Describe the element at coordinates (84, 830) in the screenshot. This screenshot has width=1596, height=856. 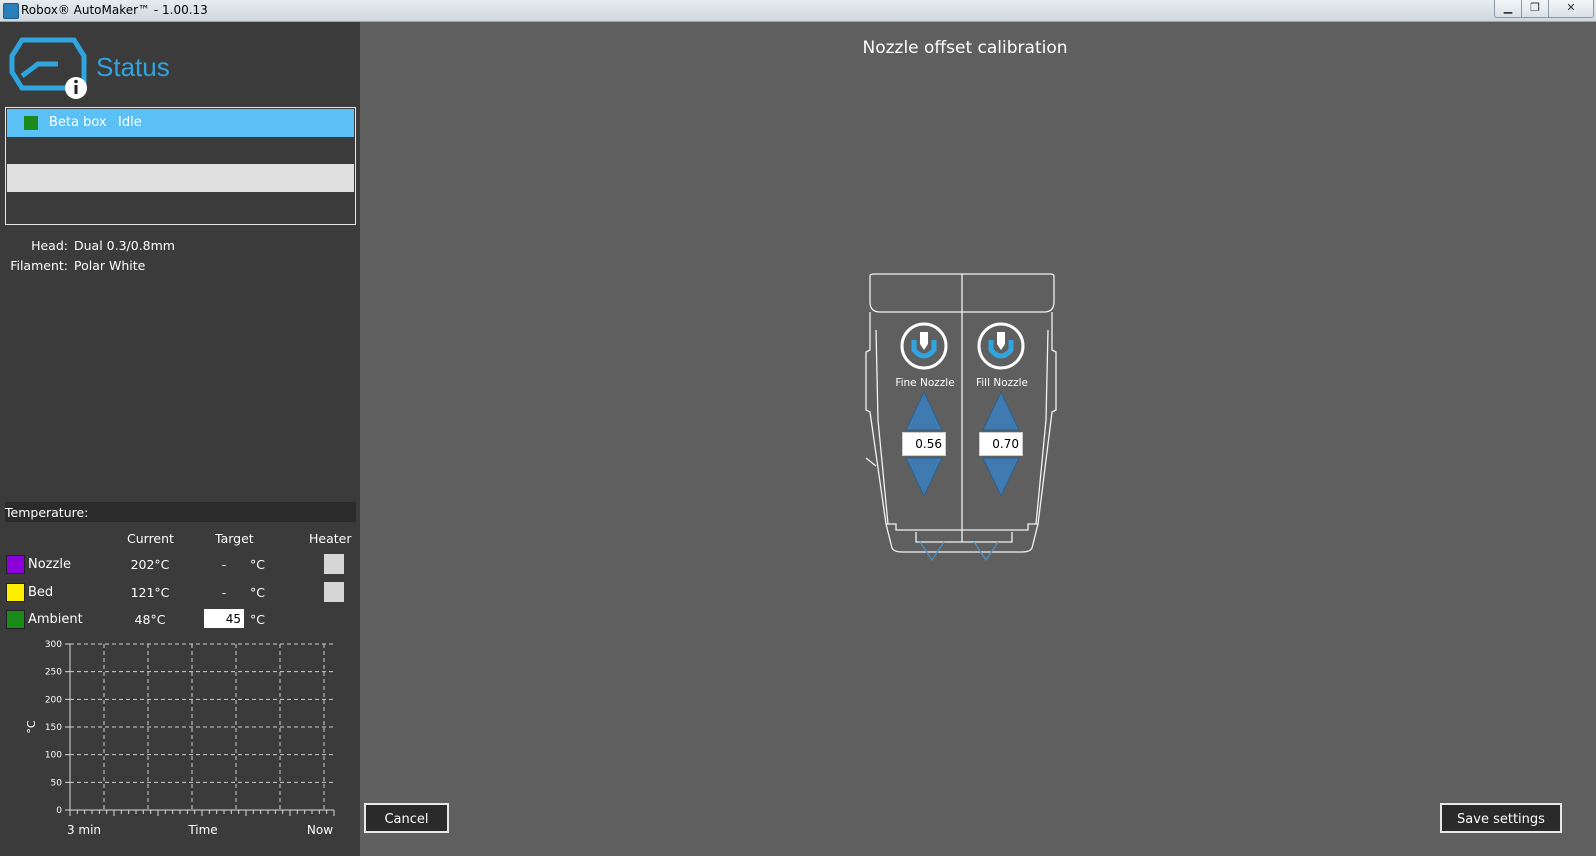
I see `chart-x-tick-start: 3 min` at that location.